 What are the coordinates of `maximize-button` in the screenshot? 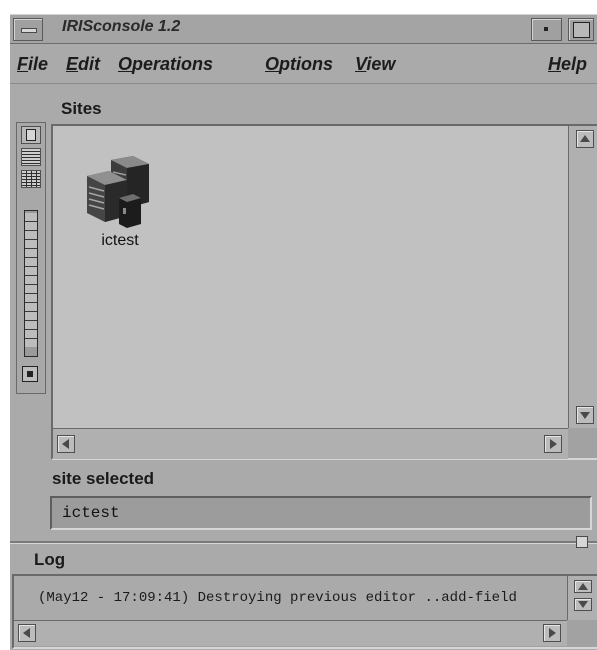 It's located at (581, 29).